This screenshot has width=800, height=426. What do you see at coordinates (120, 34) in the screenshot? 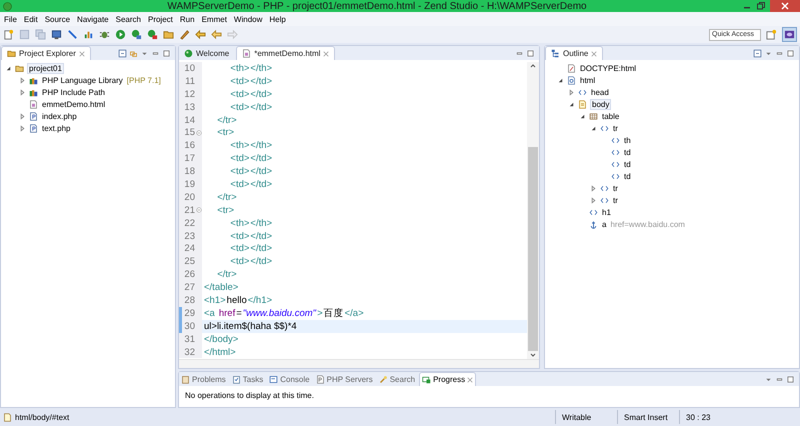
I see `run-icon` at bounding box center [120, 34].